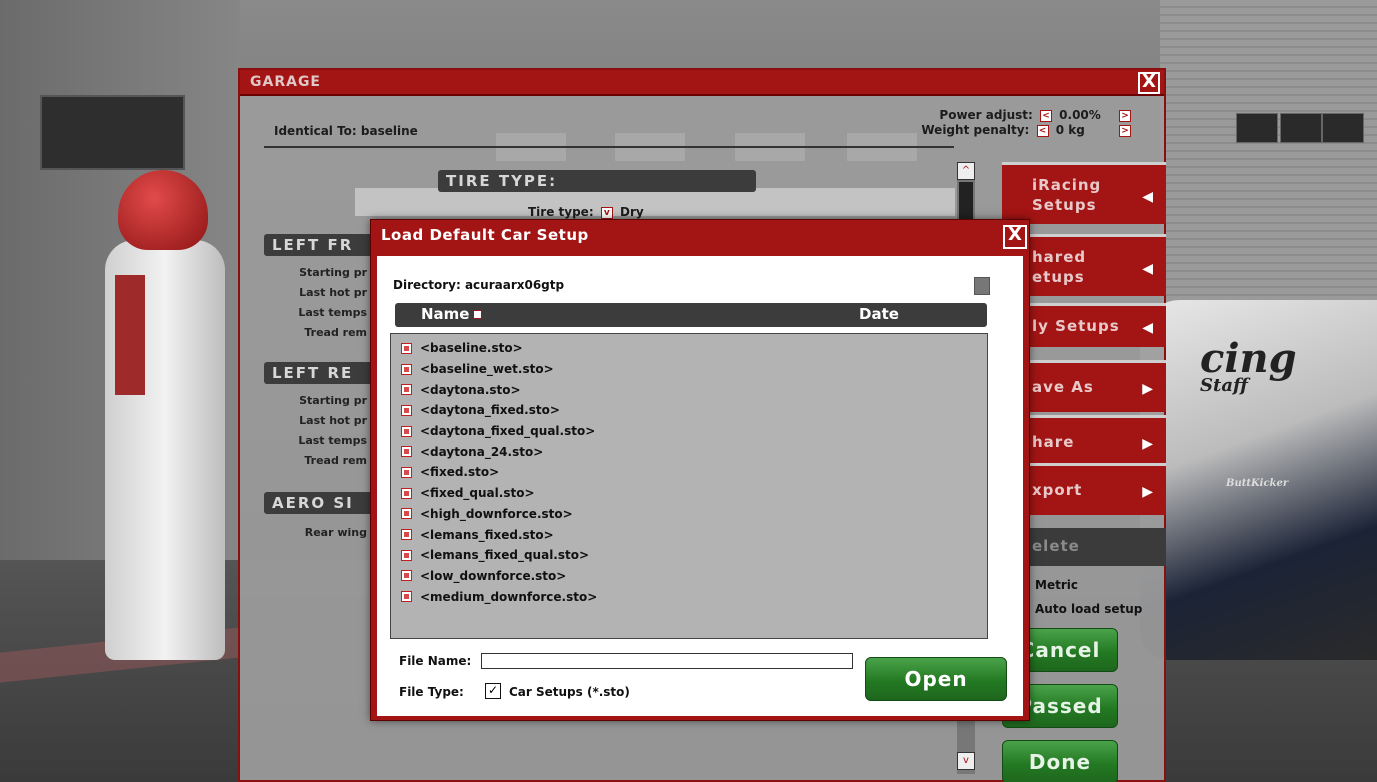 This screenshot has width=1377, height=782. Describe the element at coordinates (1148, 389) in the screenshot. I see `triangle-right-icon: ▶` at that location.